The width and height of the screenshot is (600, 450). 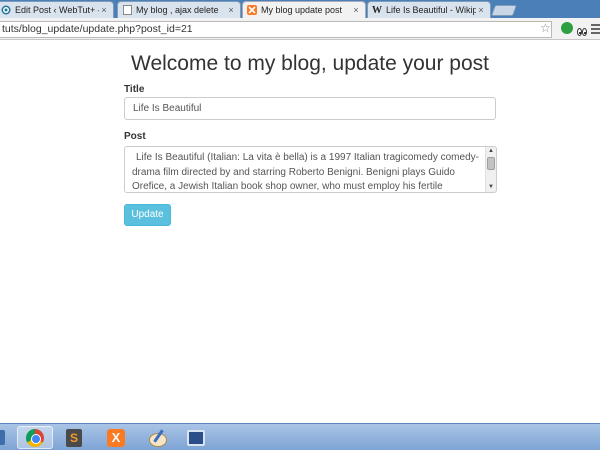 I want to click on remote-desktop-icon, so click(x=196, y=437).